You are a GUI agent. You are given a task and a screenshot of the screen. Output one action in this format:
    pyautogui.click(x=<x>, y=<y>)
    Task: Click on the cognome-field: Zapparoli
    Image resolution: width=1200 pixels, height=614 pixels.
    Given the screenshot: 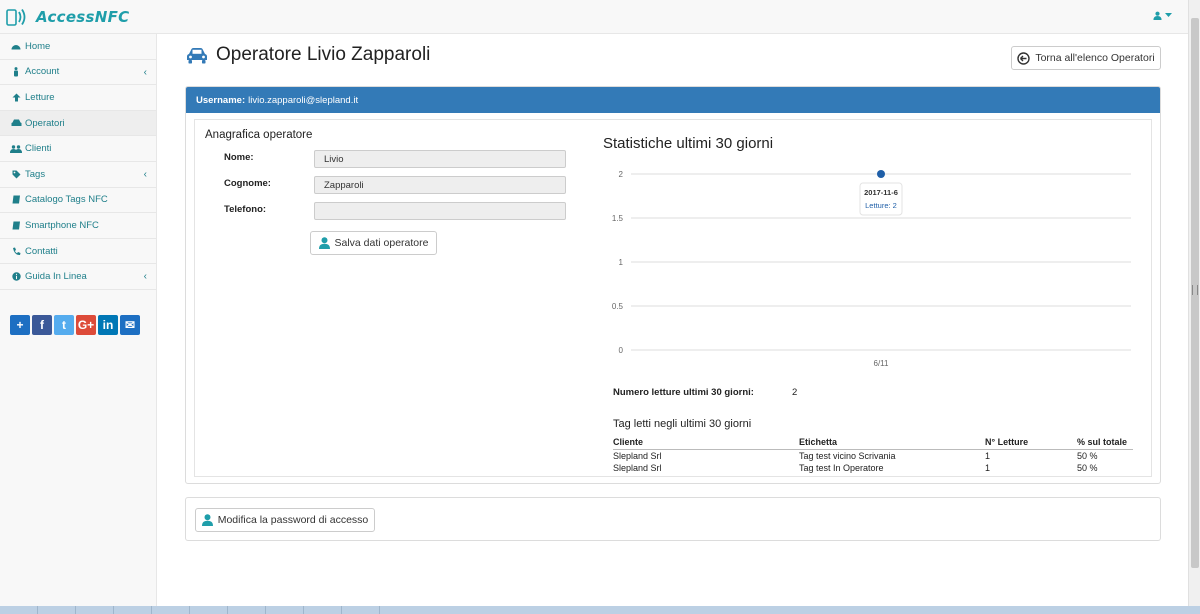 What is the action you would take?
    pyautogui.click(x=440, y=185)
    